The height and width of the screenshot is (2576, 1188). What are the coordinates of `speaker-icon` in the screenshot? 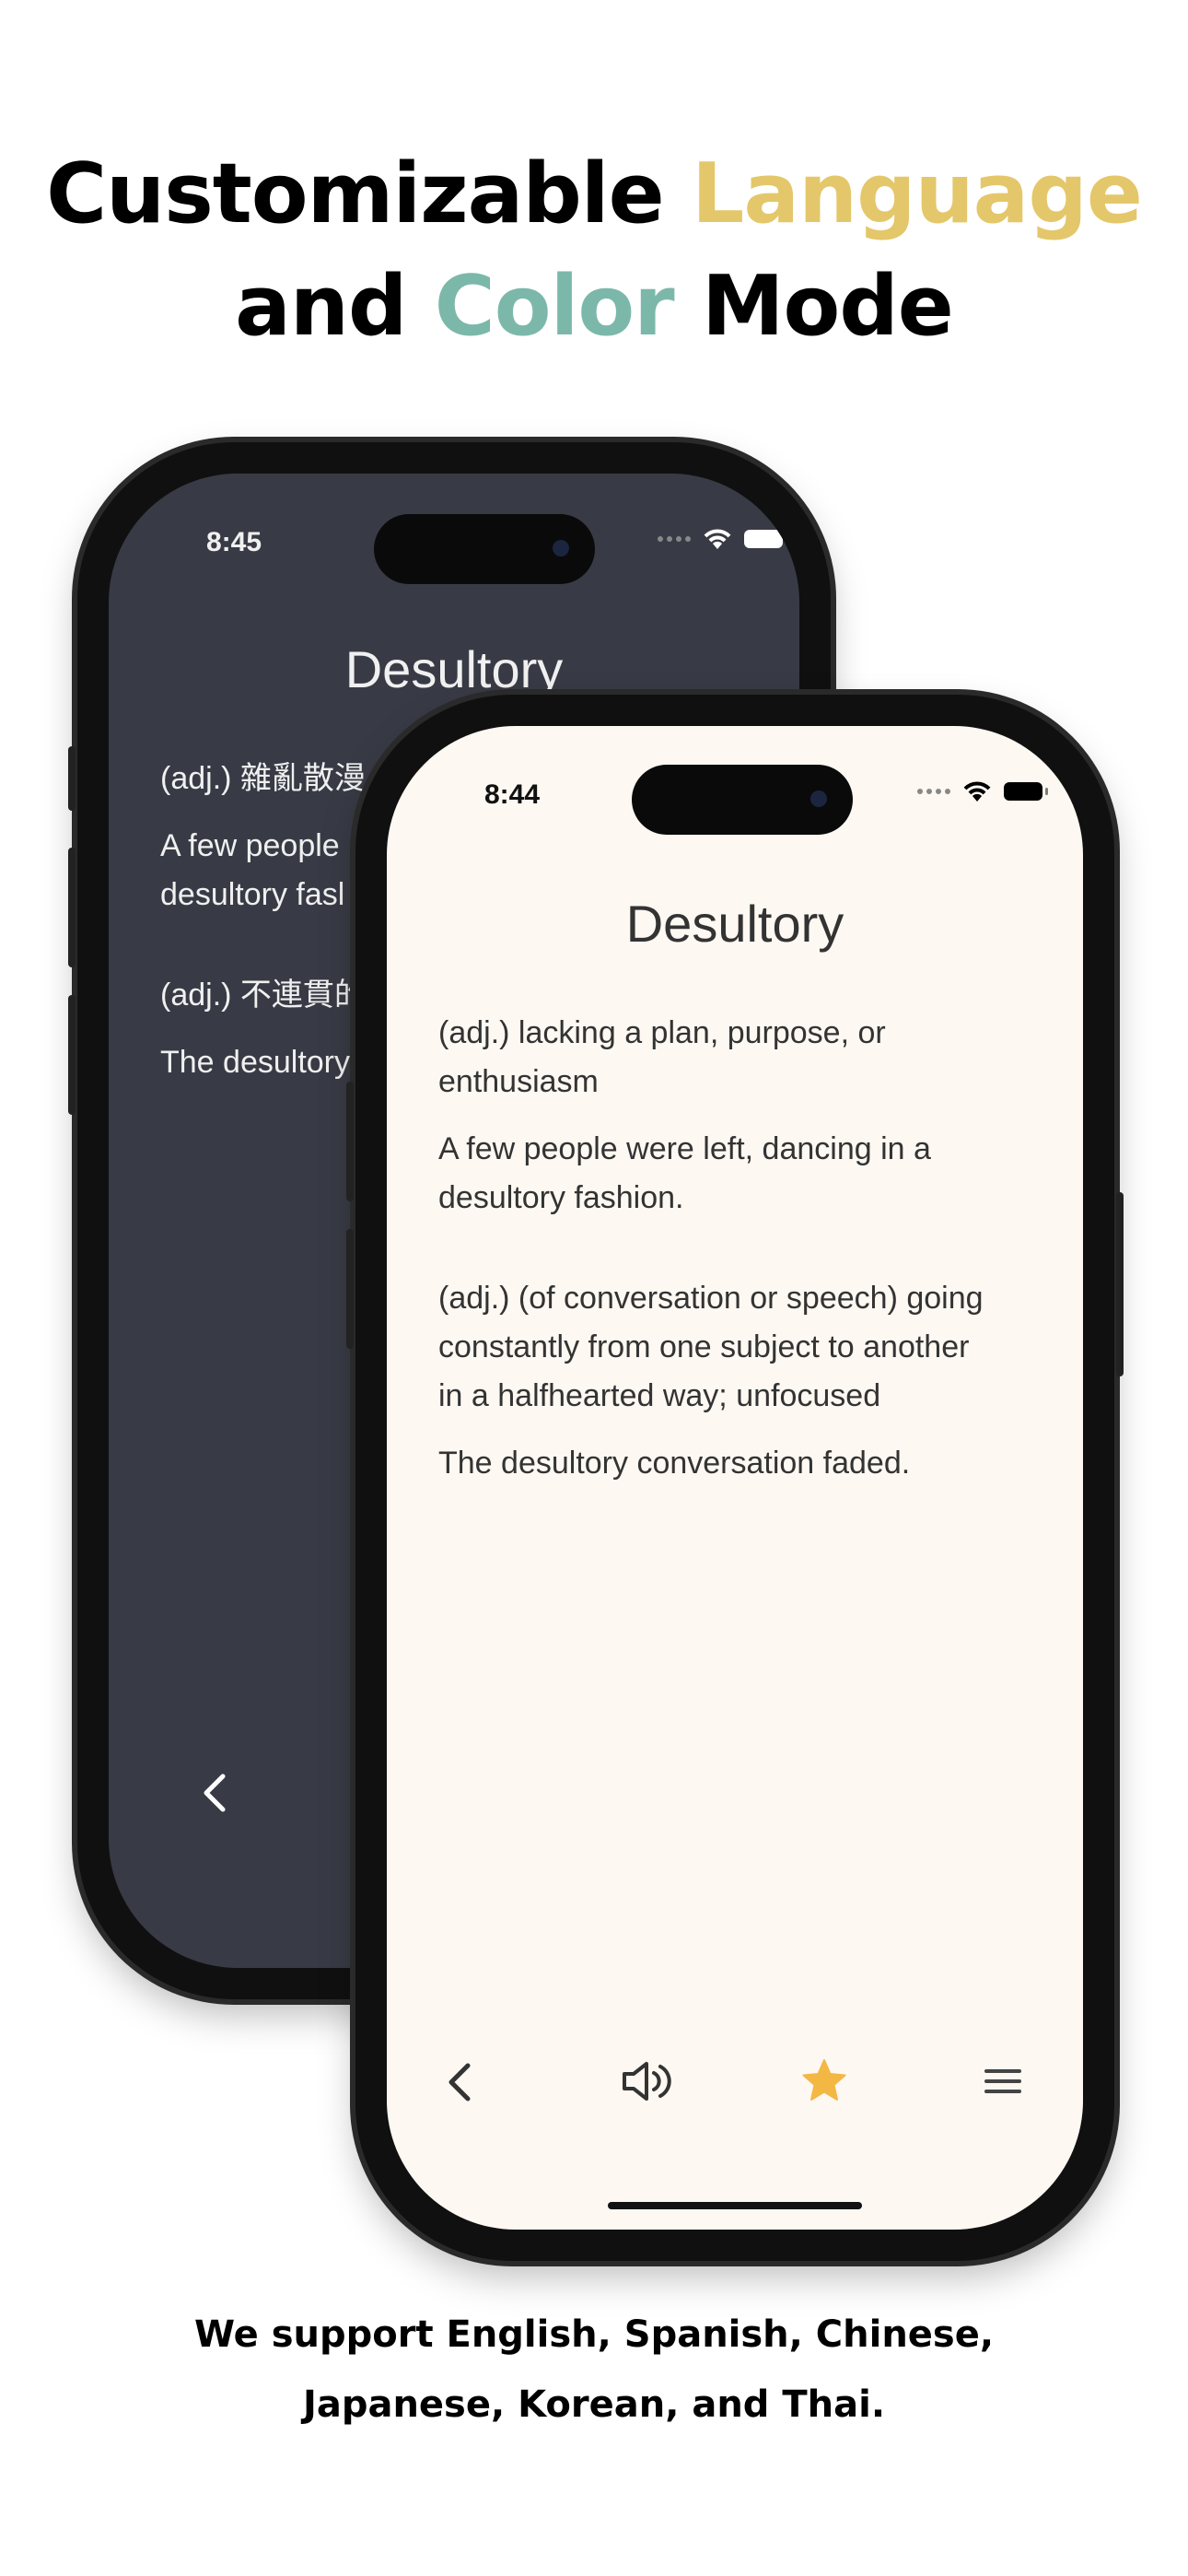 It's located at (647, 2081).